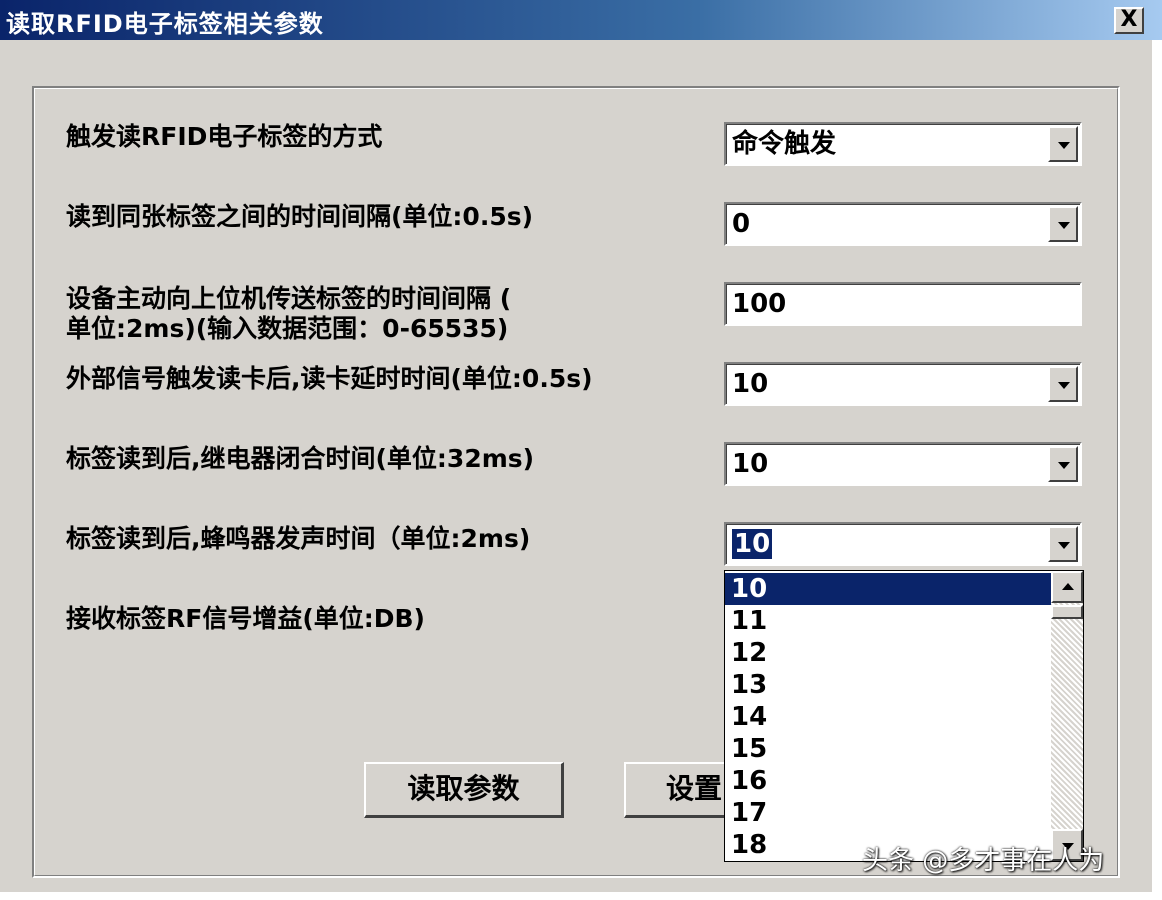 The height and width of the screenshot is (900, 1162). I want to click on list-item: 12, so click(888, 653).